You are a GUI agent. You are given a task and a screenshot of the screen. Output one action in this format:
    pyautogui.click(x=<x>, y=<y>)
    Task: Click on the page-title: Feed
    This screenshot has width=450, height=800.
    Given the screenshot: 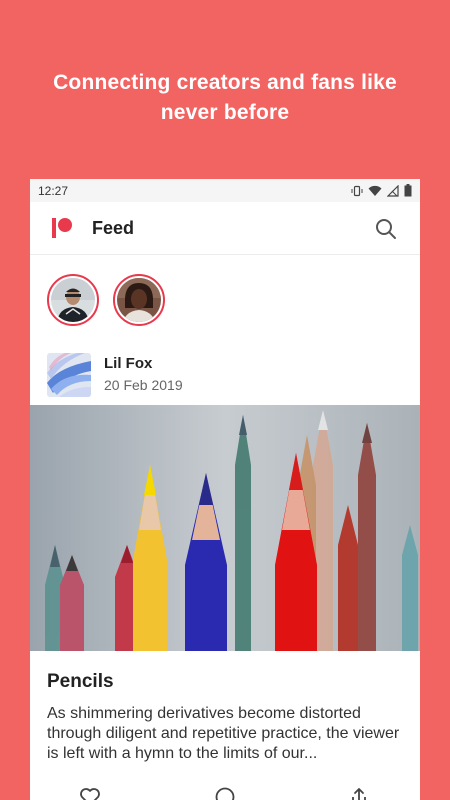 What is the action you would take?
    pyautogui.click(x=113, y=227)
    